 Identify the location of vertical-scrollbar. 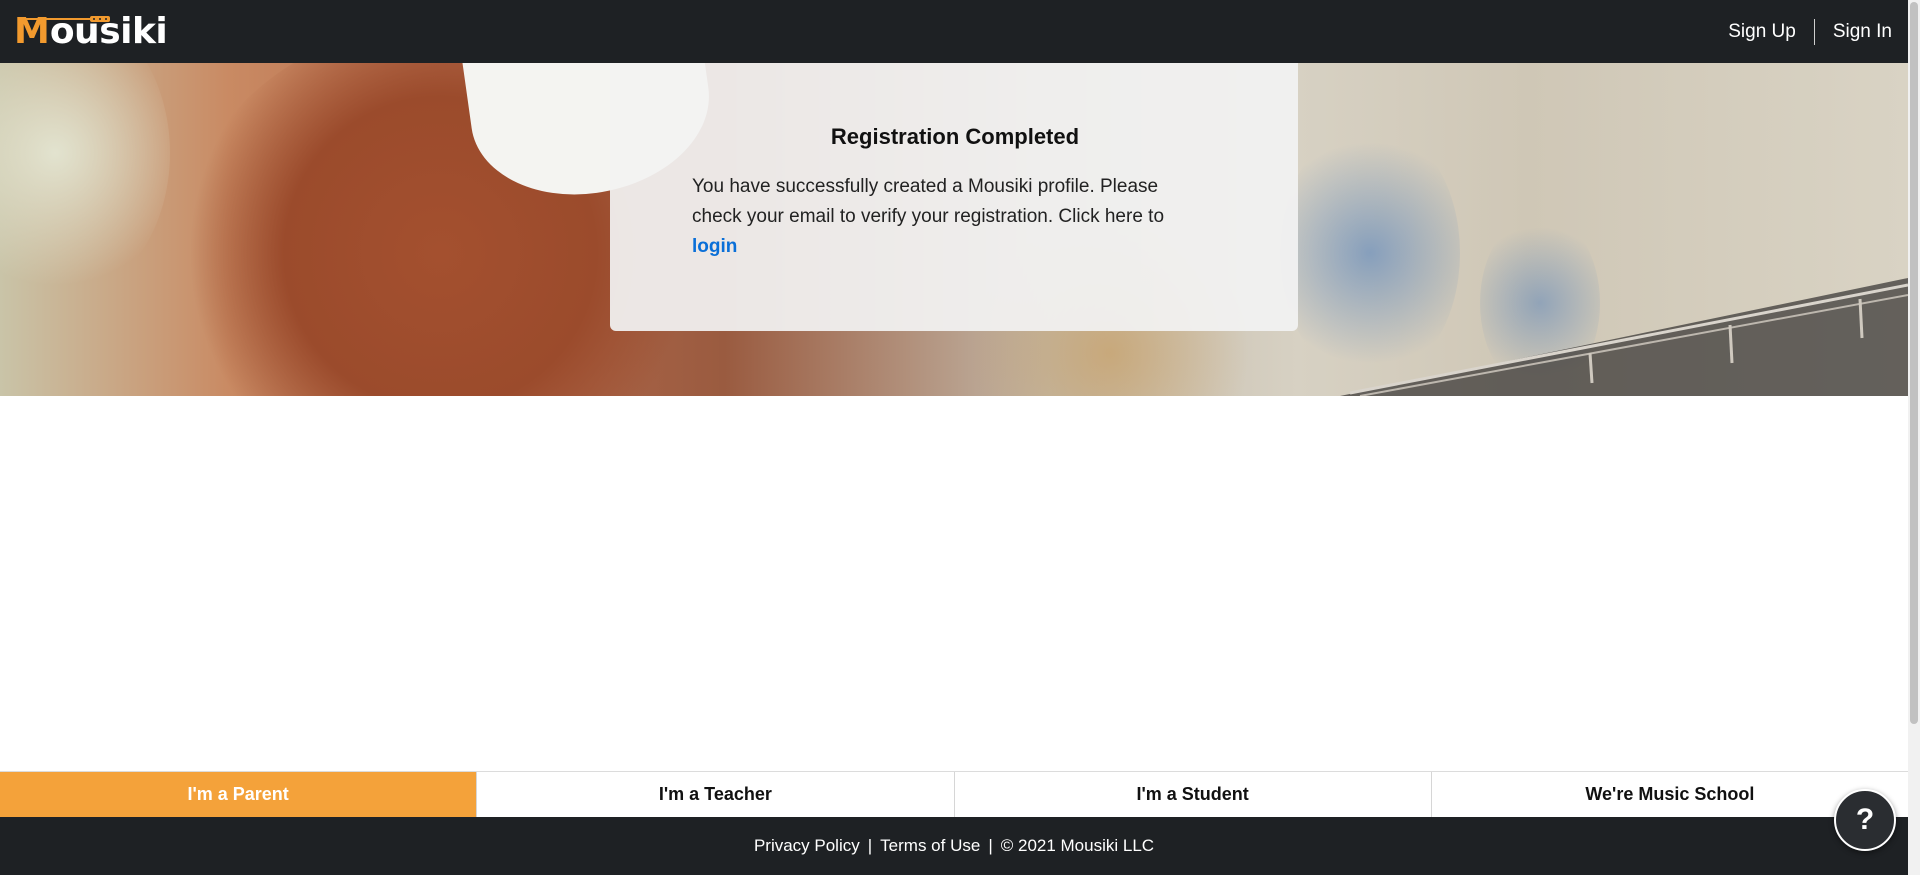
(1914, 437).